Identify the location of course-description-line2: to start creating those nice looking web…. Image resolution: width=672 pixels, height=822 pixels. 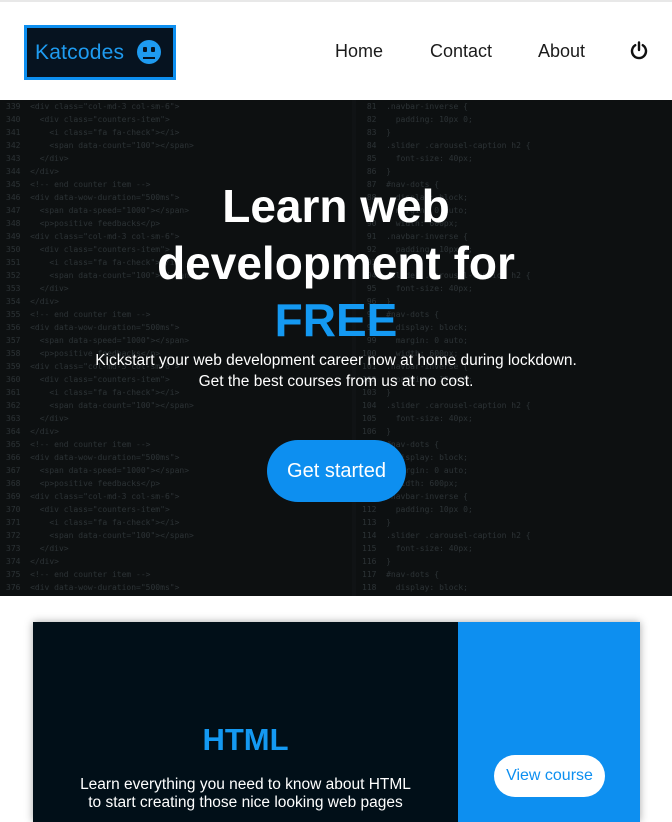
(245, 802).